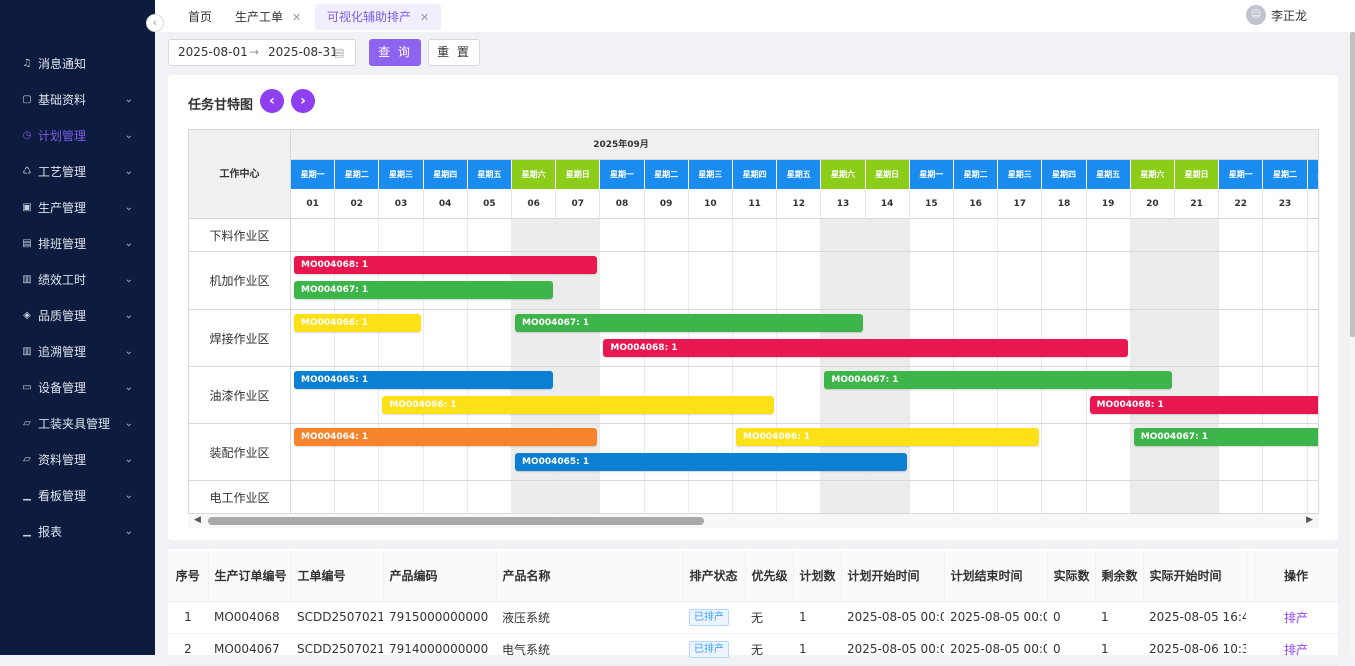  I want to click on sidebar-item: ▁ 报表 ⌄, so click(77, 531).